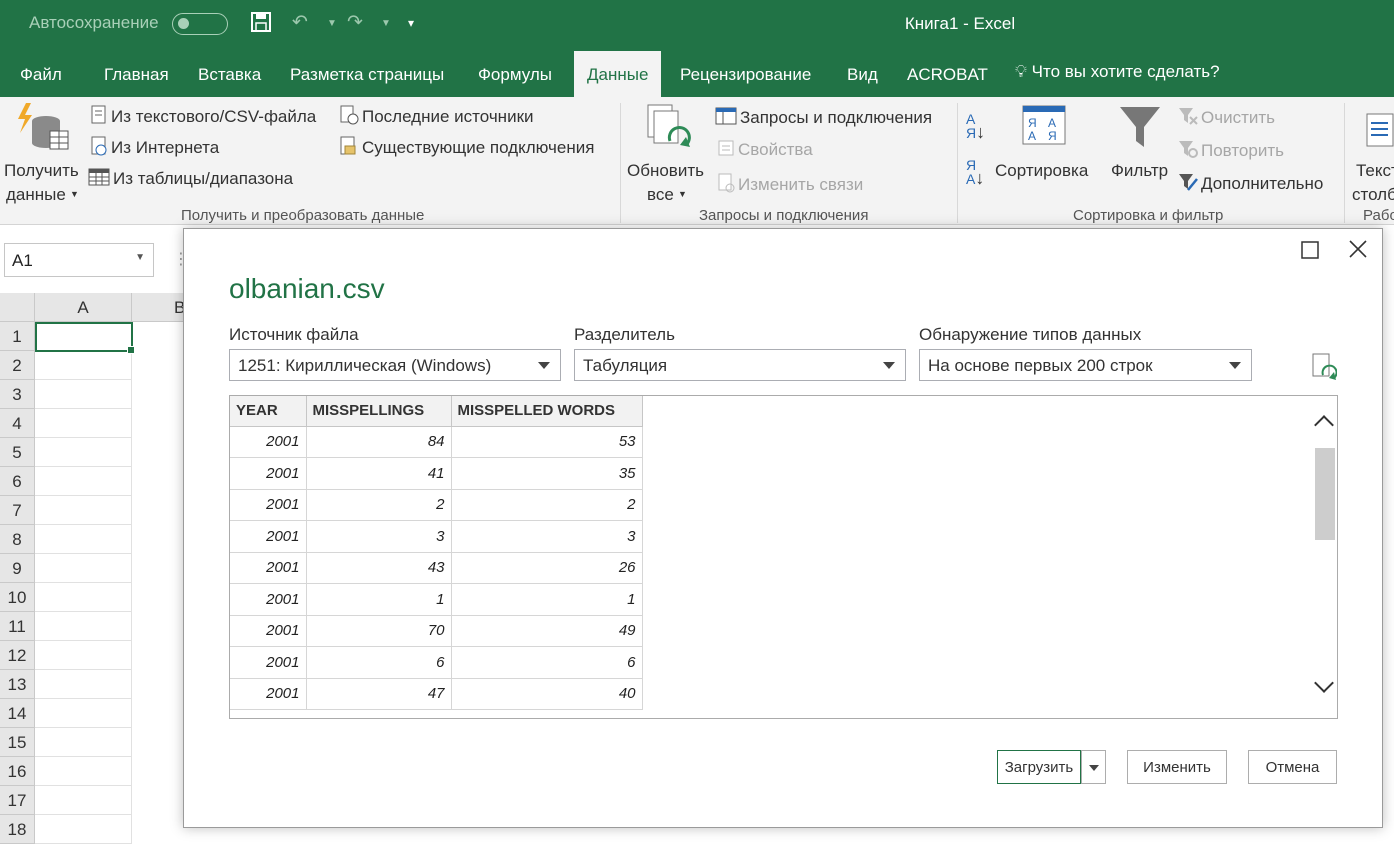  Describe the element at coordinates (17, 481) in the screenshot. I see `row-header: 6` at that location.